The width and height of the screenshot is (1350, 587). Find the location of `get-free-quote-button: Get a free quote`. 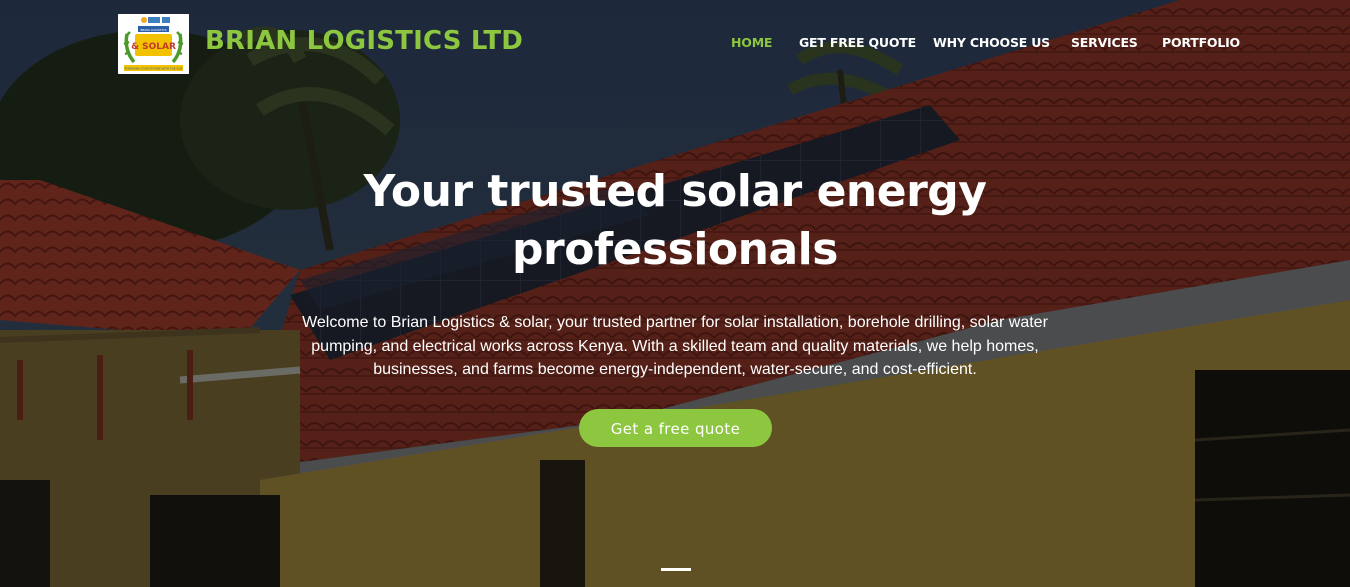

get-free-quote-button: Get a free quote is located at coordinates (675, 428).